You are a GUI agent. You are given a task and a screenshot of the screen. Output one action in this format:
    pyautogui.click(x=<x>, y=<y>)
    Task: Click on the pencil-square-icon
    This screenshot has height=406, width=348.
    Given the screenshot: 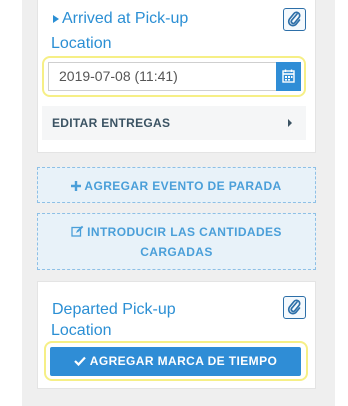 What is the action you would take?
    pyautogui.click(x=77, y=231)
    